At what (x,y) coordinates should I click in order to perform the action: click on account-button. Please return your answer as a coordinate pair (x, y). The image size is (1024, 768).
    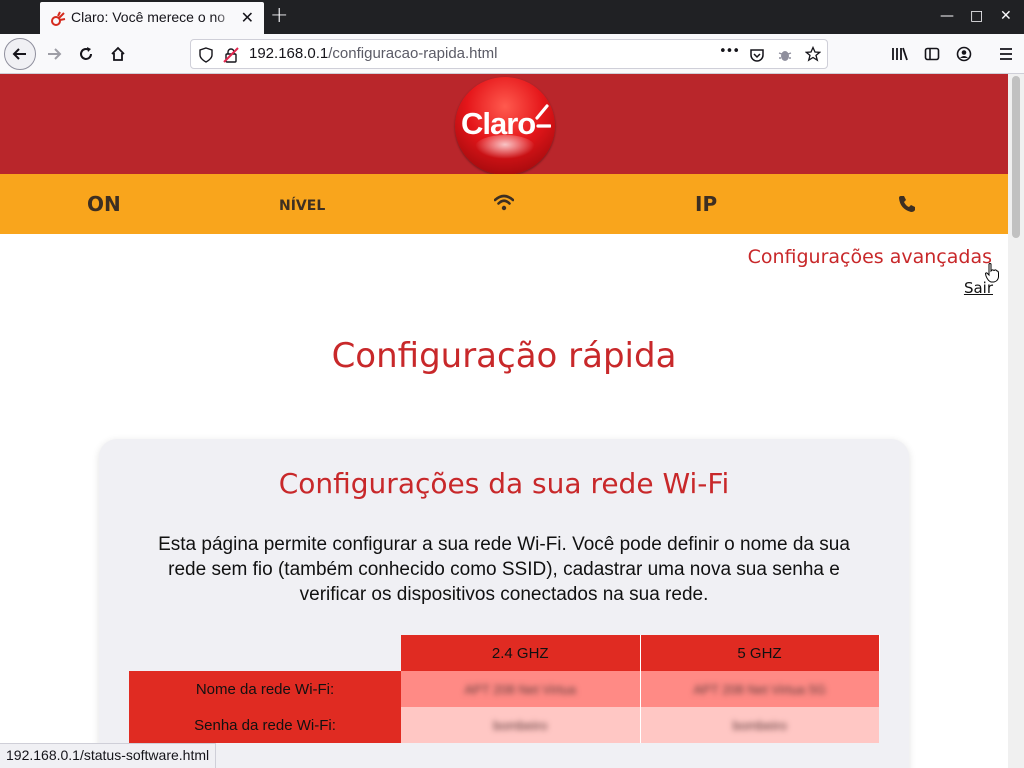
    Looking at the image, I should click on (964, 54).